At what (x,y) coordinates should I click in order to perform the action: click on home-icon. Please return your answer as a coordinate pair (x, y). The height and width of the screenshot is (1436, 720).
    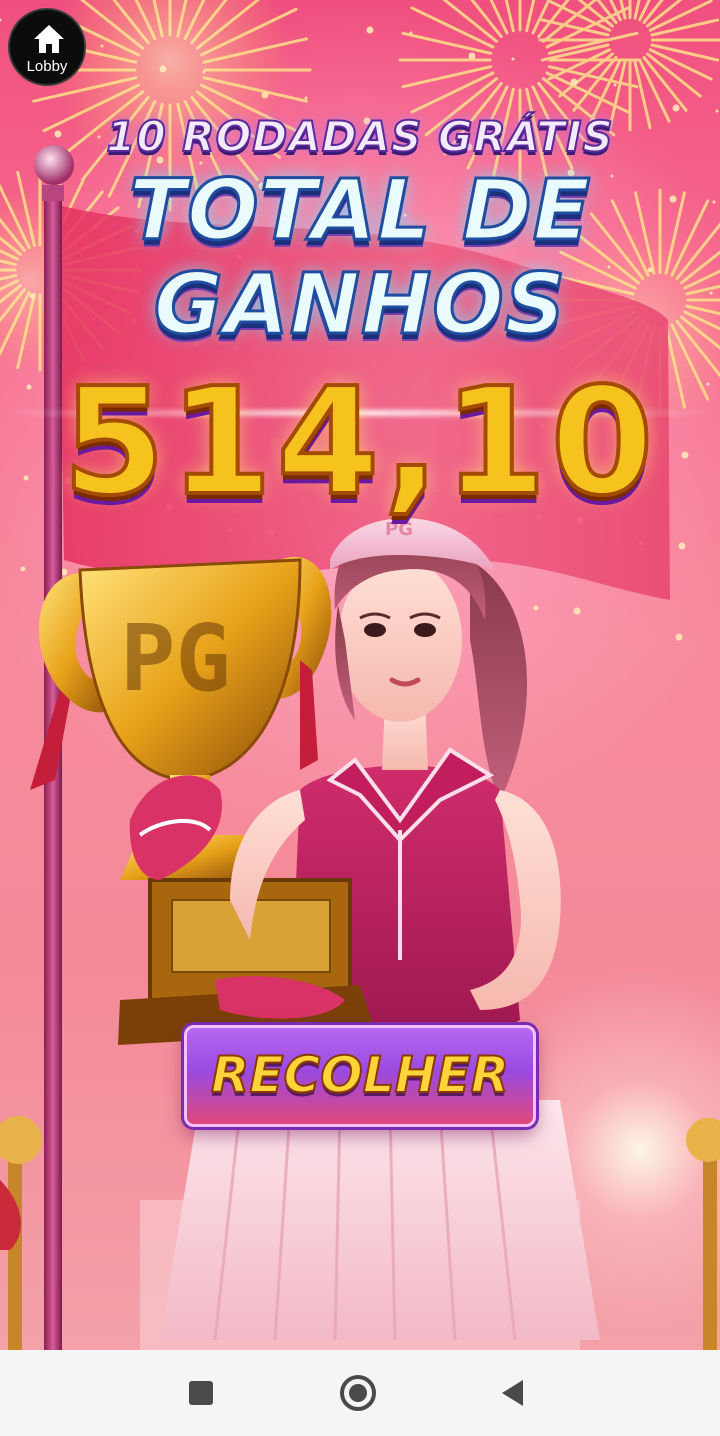
    Looking at the image, I should click on (49, 39).